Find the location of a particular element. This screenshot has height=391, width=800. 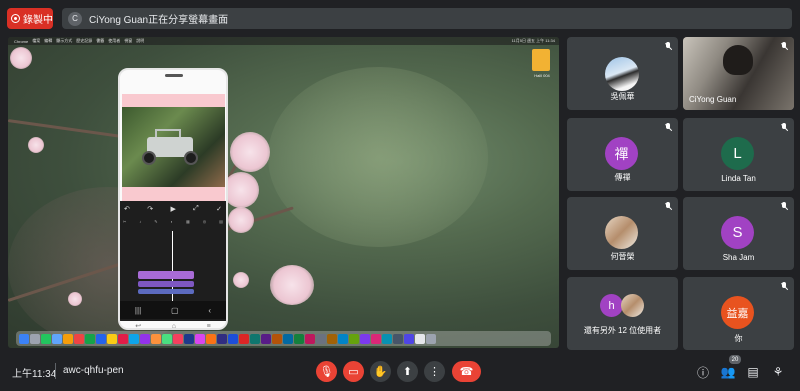

chat-icon: ▤ is located at coordinates (753, 372).